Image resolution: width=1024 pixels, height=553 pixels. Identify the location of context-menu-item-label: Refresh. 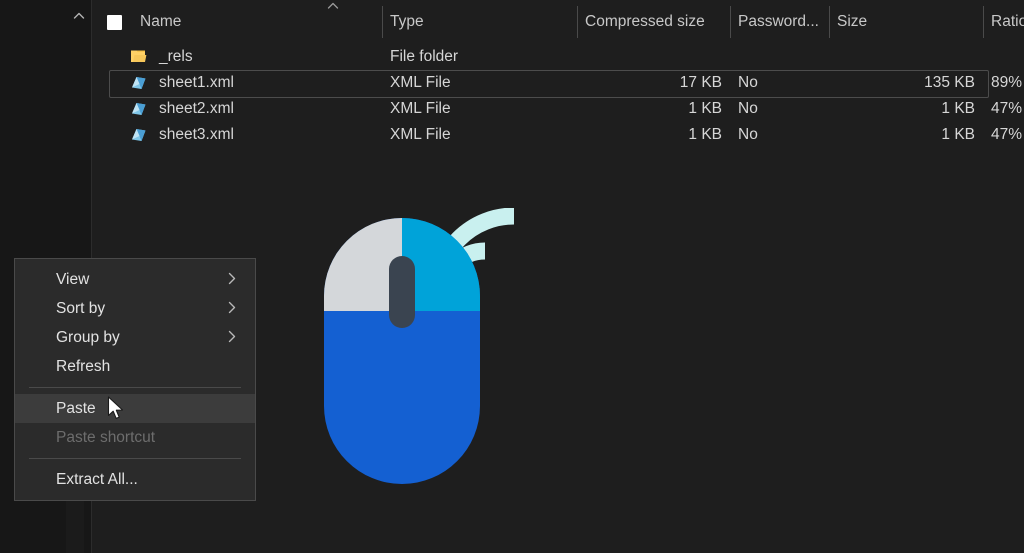
(83, 366).